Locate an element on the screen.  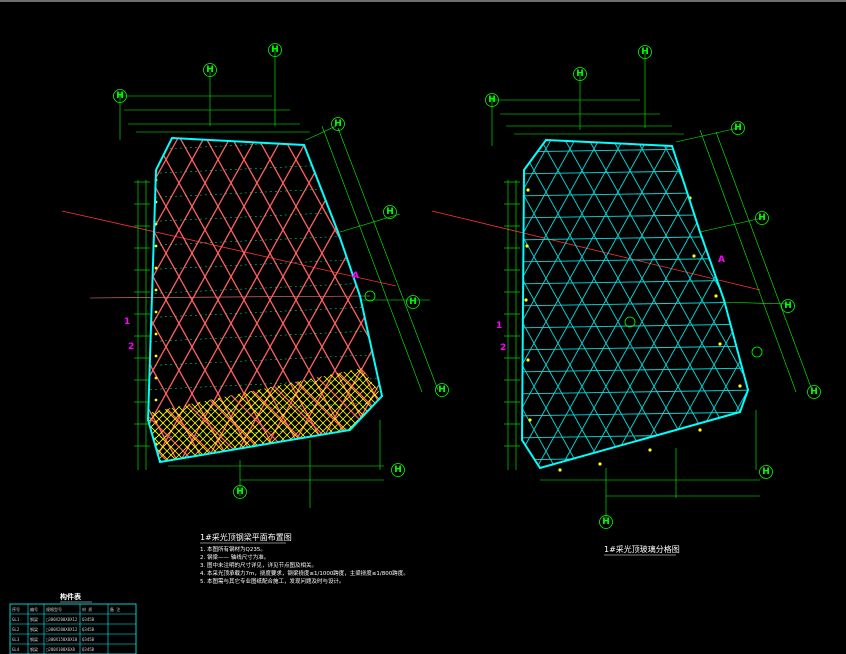
table-header-cell: 备 注 is located at coordinates (115, 609).